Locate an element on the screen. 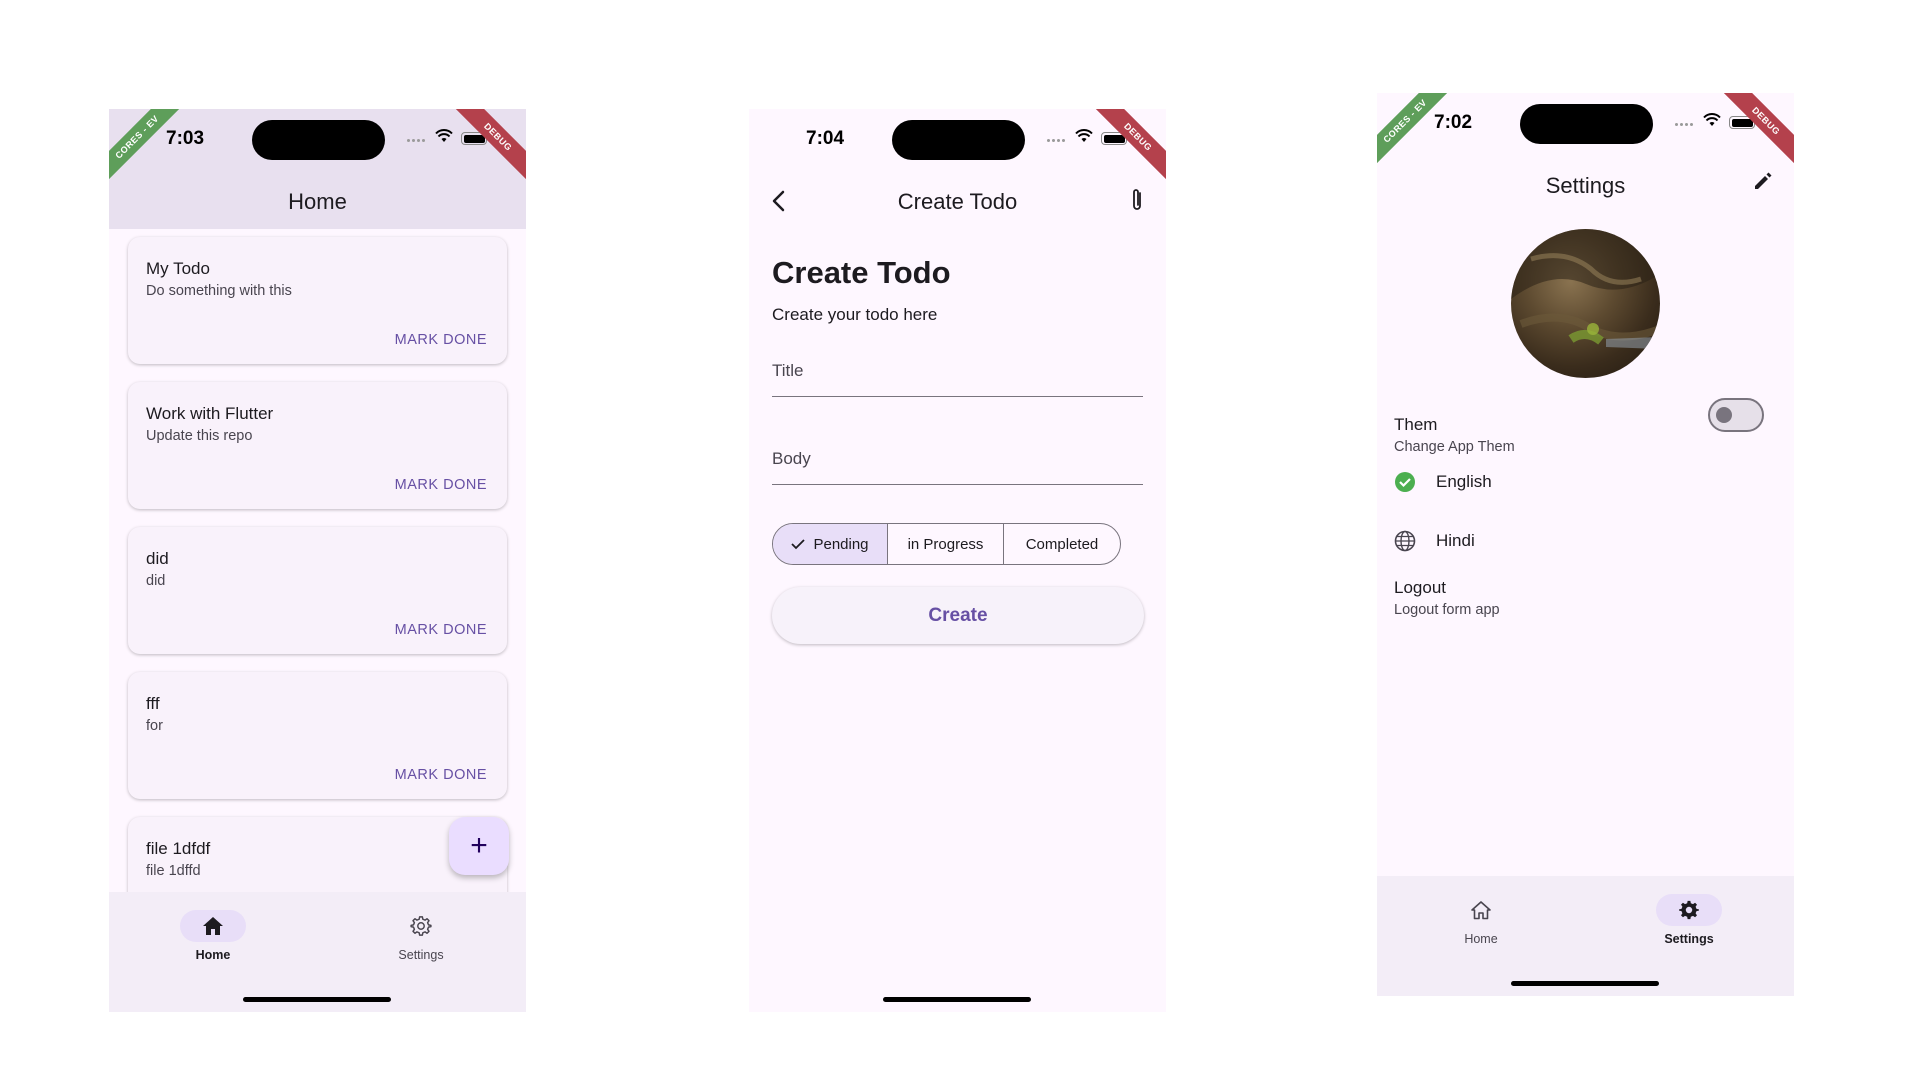  todo-title: Work with Flutter is located at coordinates (210, 413).